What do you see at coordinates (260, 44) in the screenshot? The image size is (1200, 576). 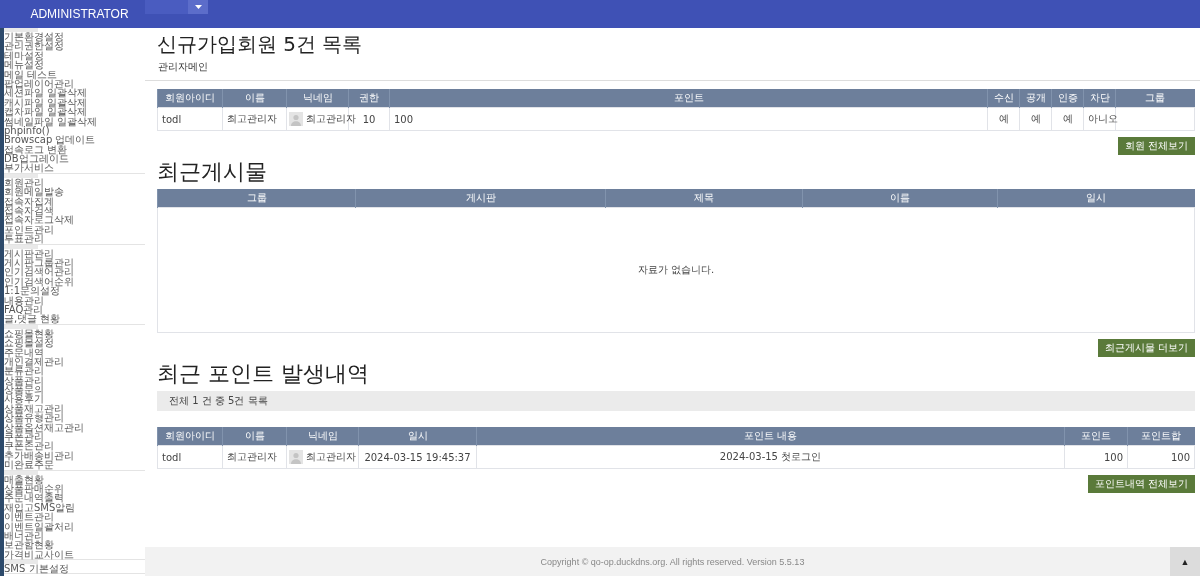 I see `page-title: 신규가입회원 5건 목록` at bounding box center [260, 44].